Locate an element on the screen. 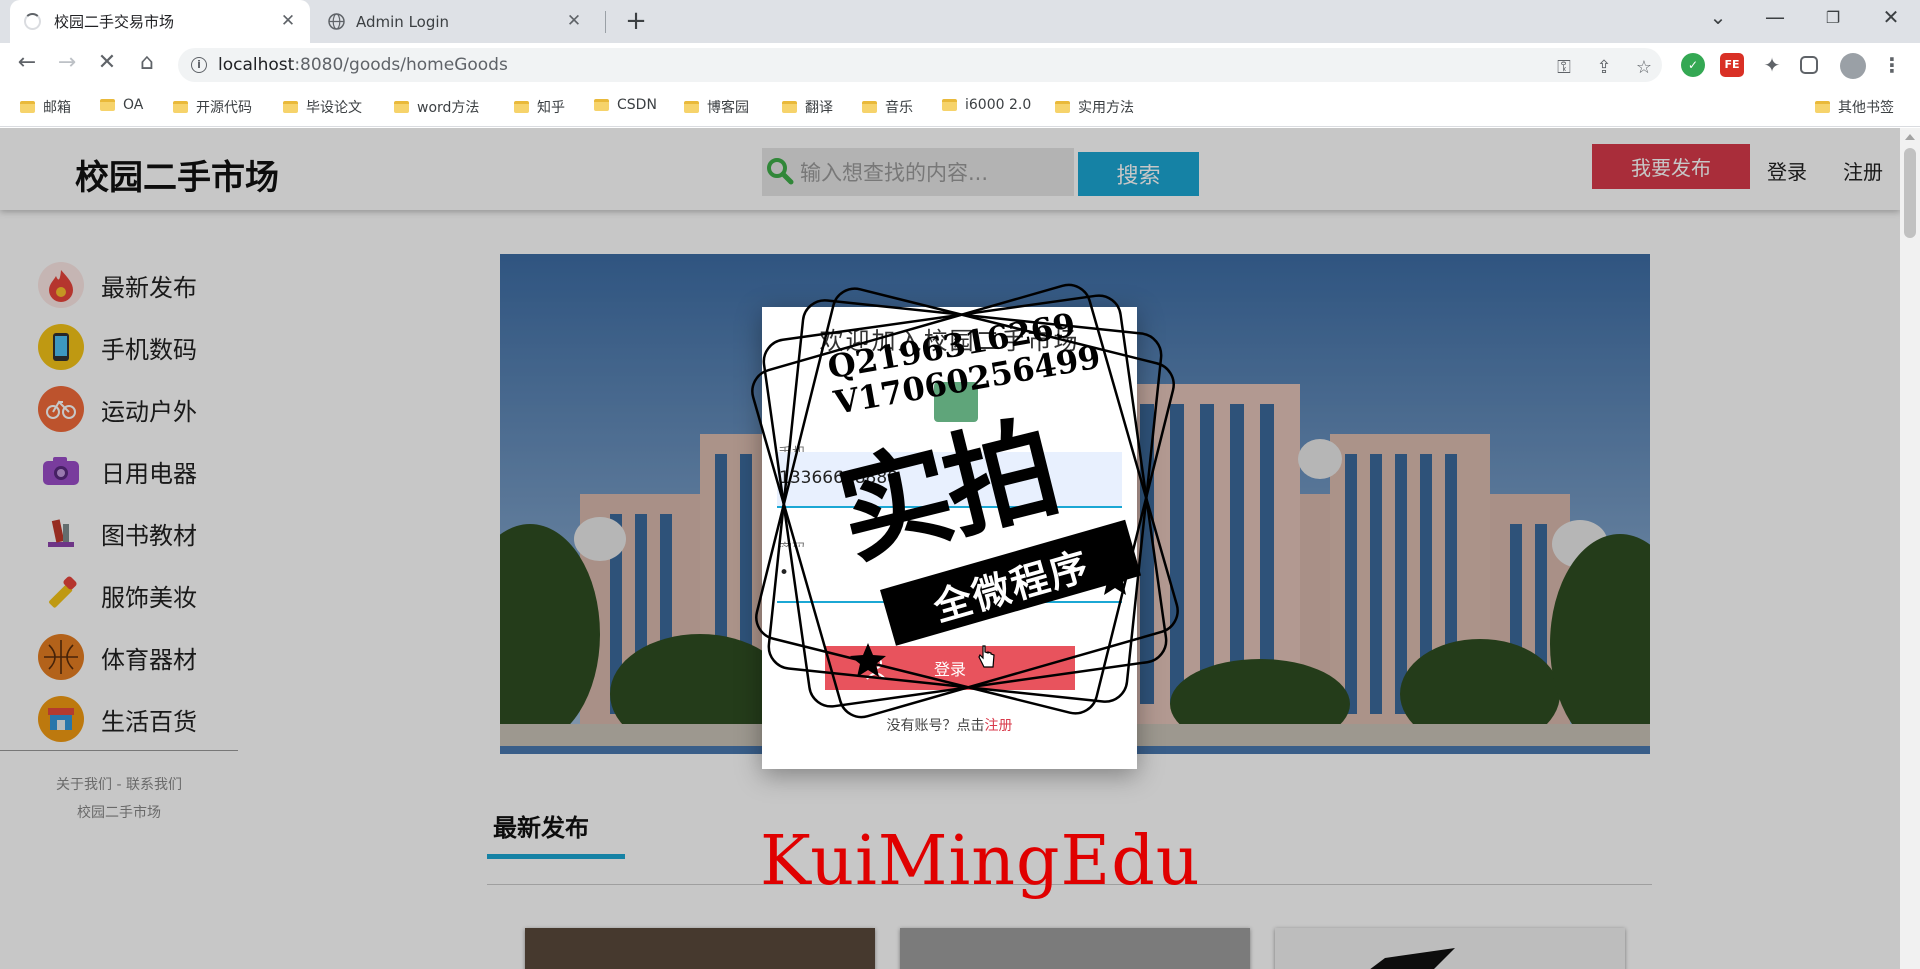  share-icon: ⇪ is located at coordinates (1604, 67).